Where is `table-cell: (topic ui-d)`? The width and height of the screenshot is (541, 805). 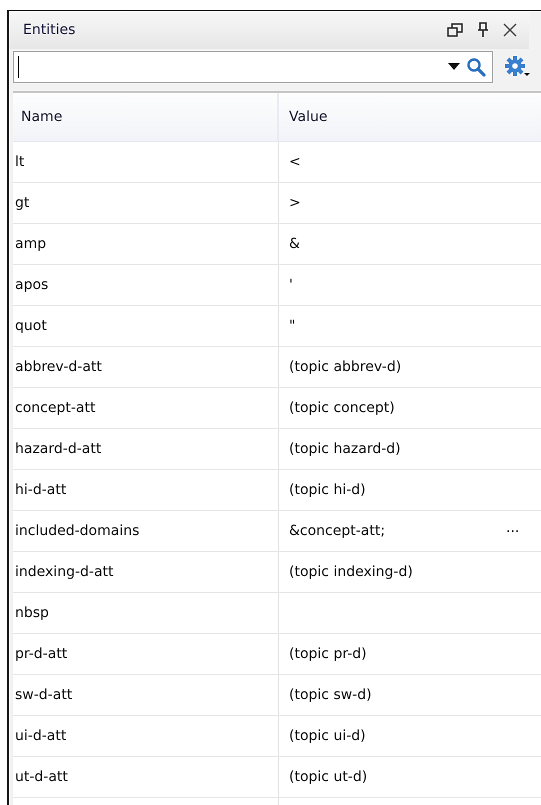 table-cell: (topic ui-d) is located at coordinates (327, 736).